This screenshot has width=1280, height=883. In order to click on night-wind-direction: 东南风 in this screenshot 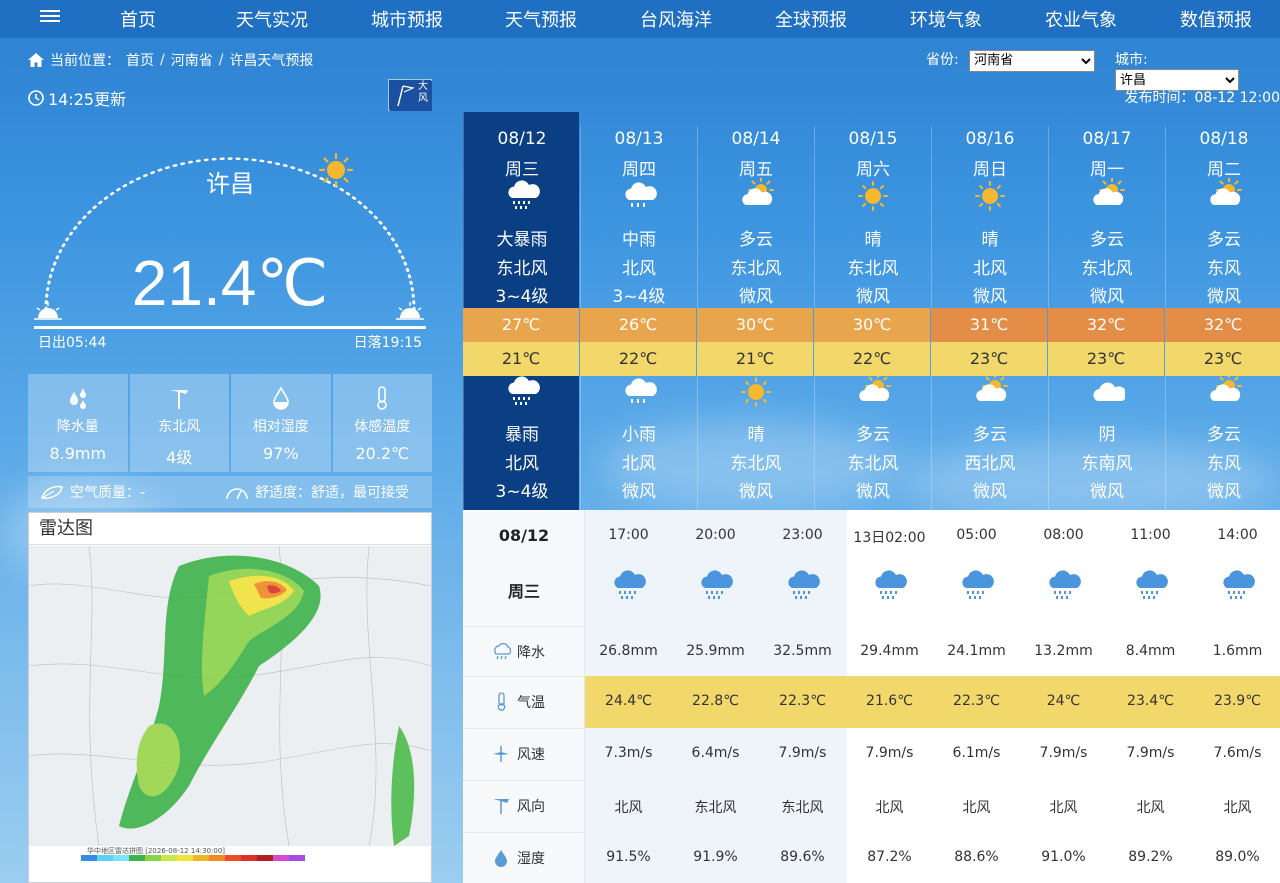, I will do `click(1107, 464)`.